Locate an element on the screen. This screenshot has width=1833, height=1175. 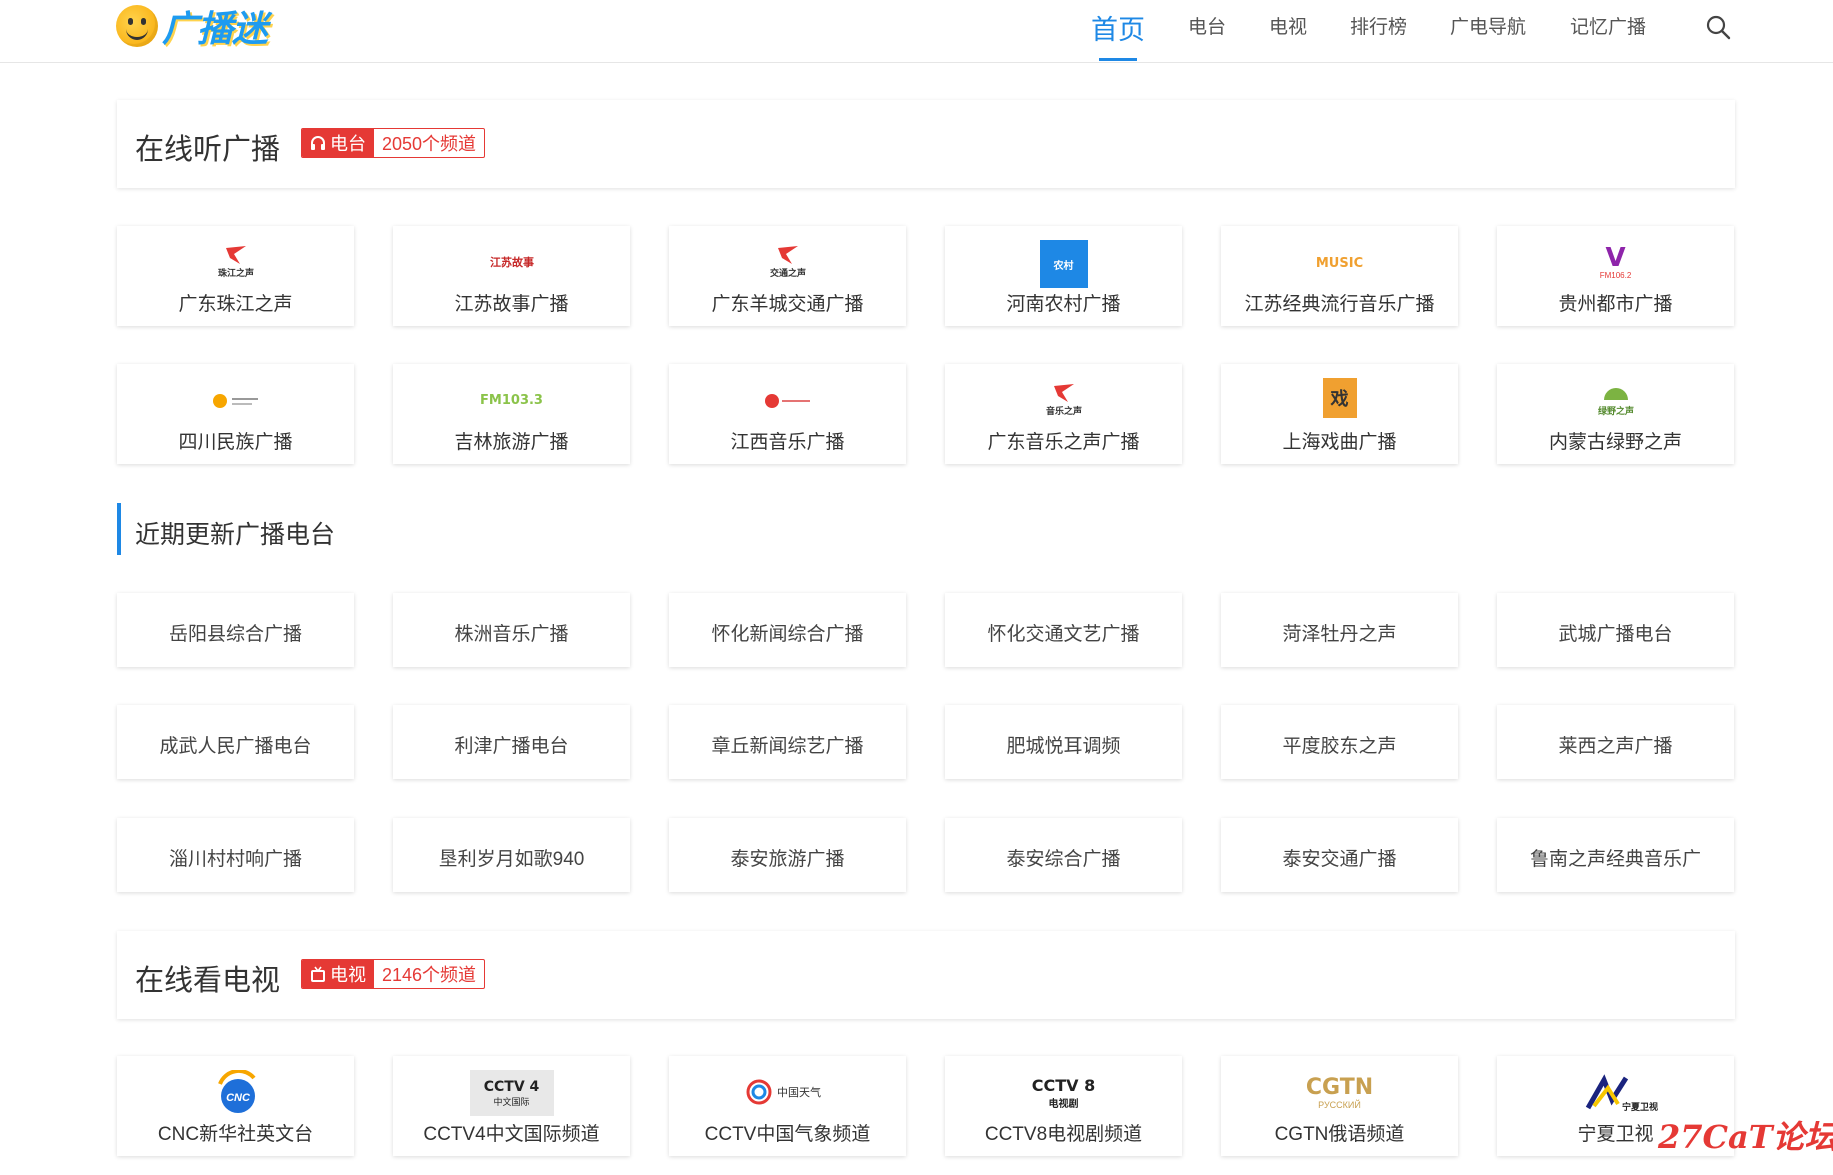
cnc-logo-icon: CNC is located at coordinates (236, 1094).